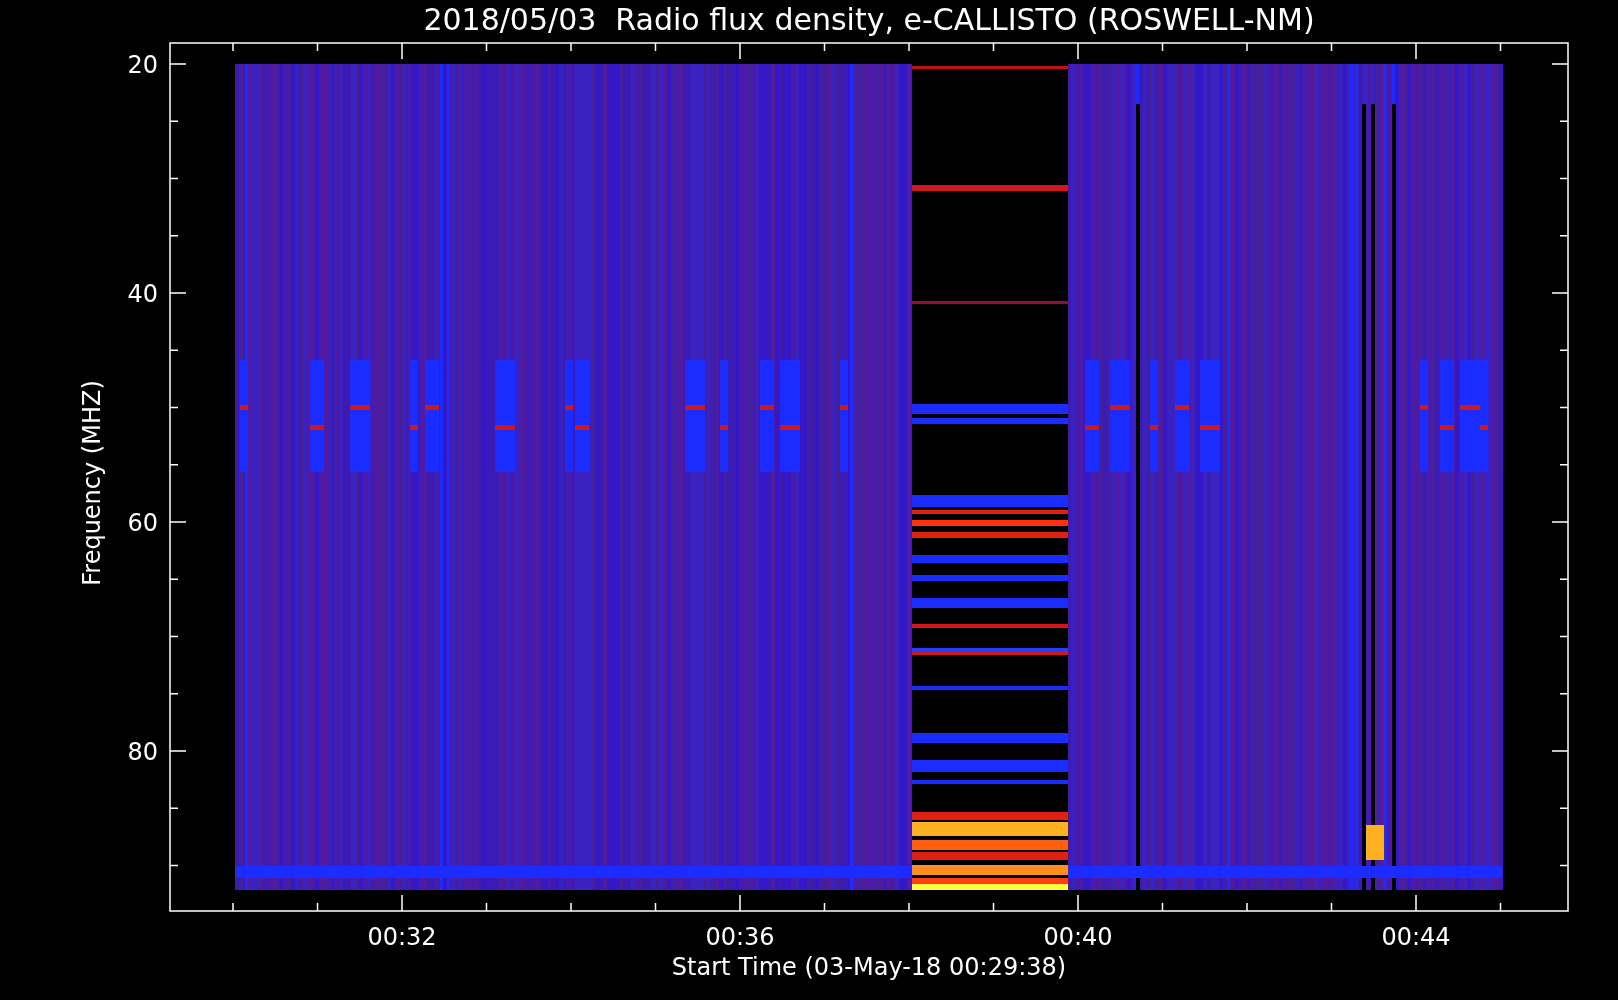  I want to click on x-axis-title: Start Time (03-May-18 00:29:38), so click(869, 967).